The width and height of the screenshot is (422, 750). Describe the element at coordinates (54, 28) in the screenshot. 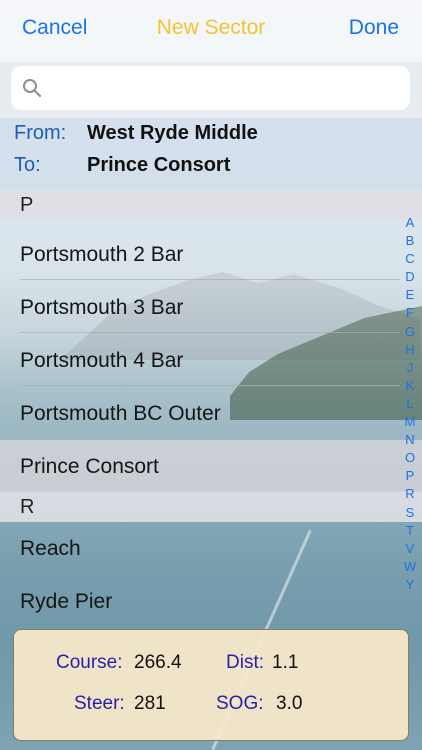

I see `cancel-button: Cancel` at that location.